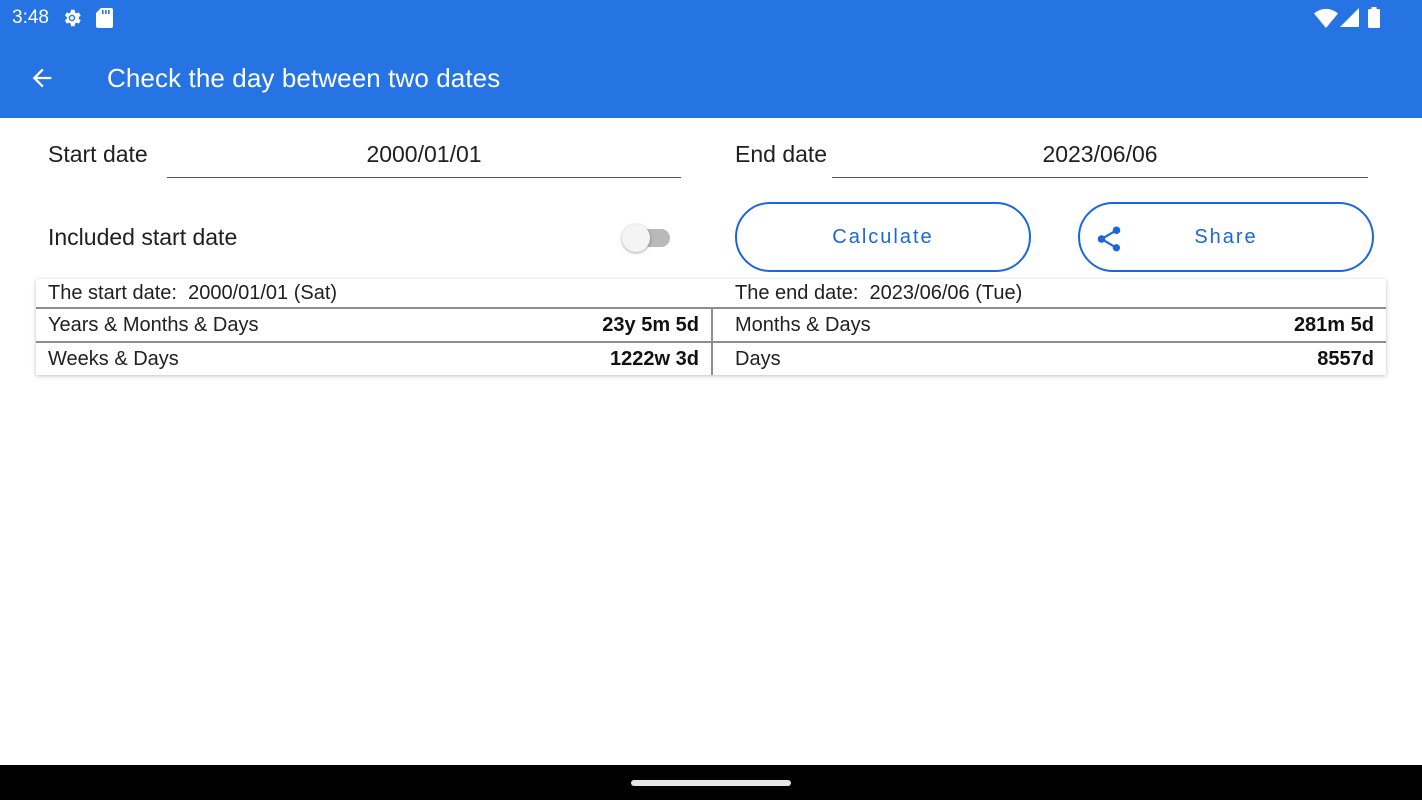 This screenshot has width=1422, height=800. What do you see at coordinates (1333, 325) in the screenshot?
I see `months-days-value: 281m 5d` at bounding box center [1333, 325].